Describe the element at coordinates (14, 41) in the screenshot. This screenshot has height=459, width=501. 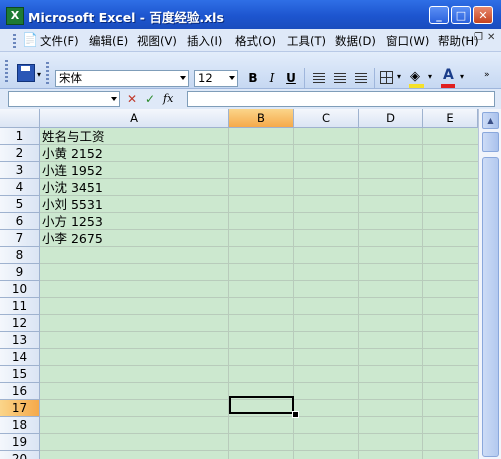
I see `menubar-grip` at that location.